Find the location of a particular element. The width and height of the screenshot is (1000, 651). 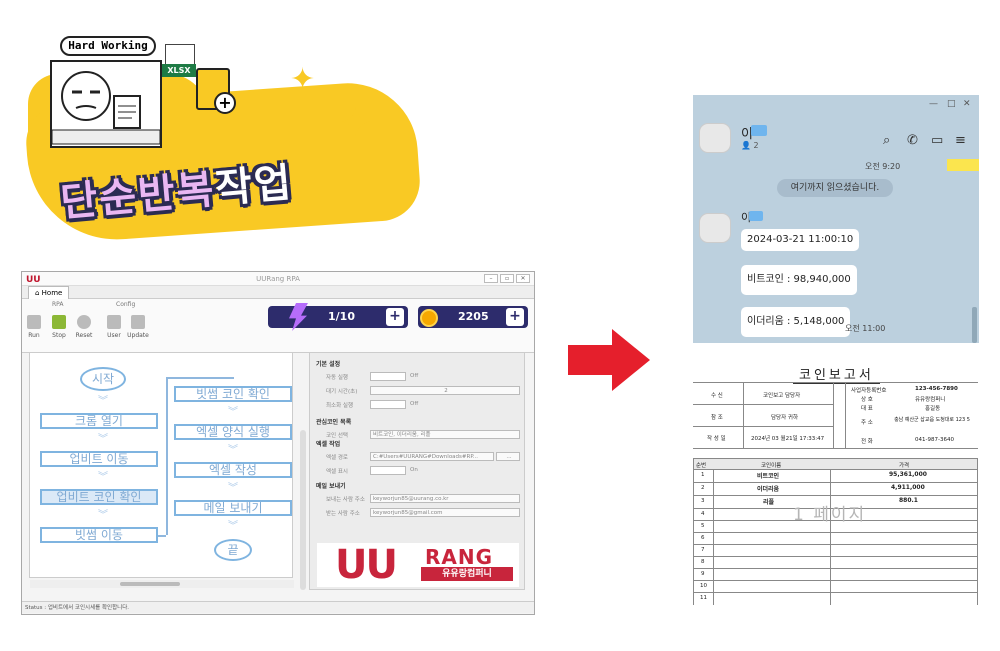

user-icon is located at coordinates (114, 322).